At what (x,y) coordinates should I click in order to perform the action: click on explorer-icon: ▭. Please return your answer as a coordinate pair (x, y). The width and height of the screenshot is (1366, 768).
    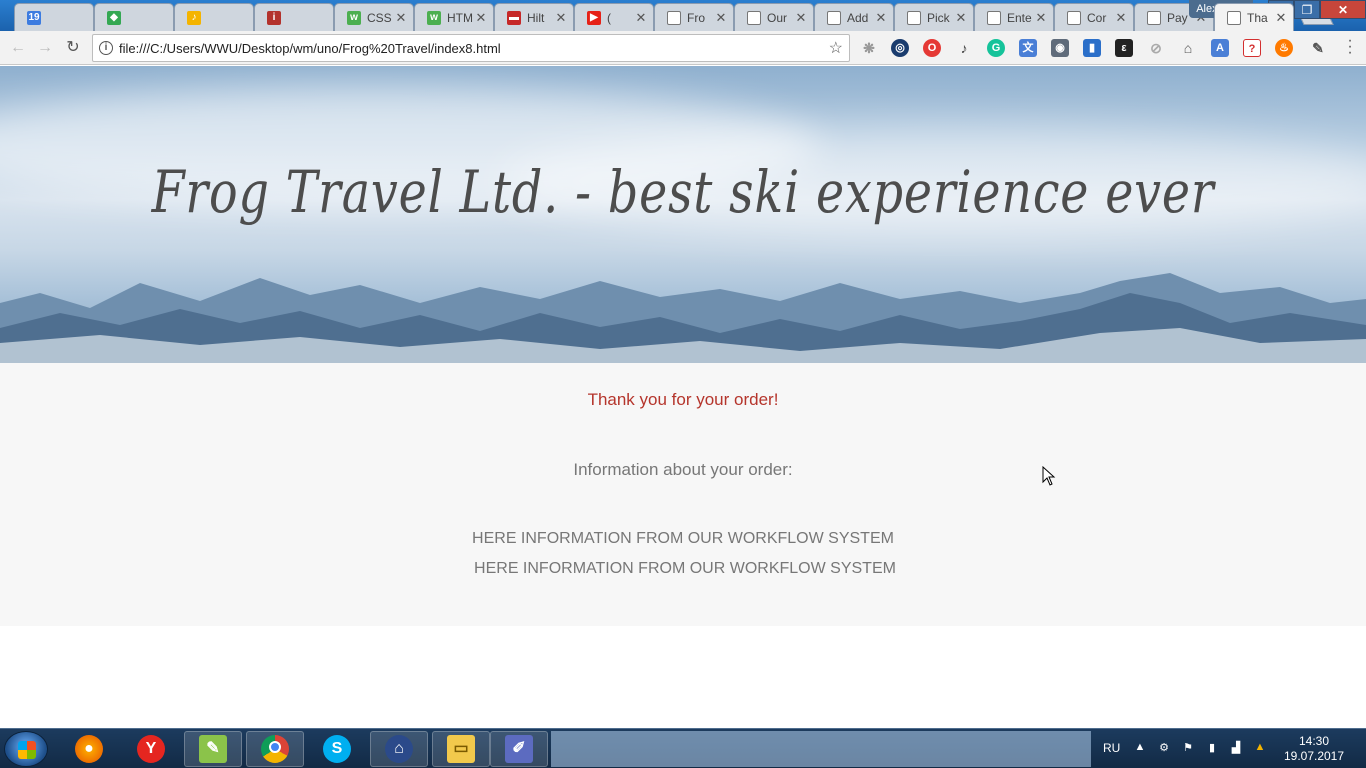
    Looking at the image, I should click on (461, 749).